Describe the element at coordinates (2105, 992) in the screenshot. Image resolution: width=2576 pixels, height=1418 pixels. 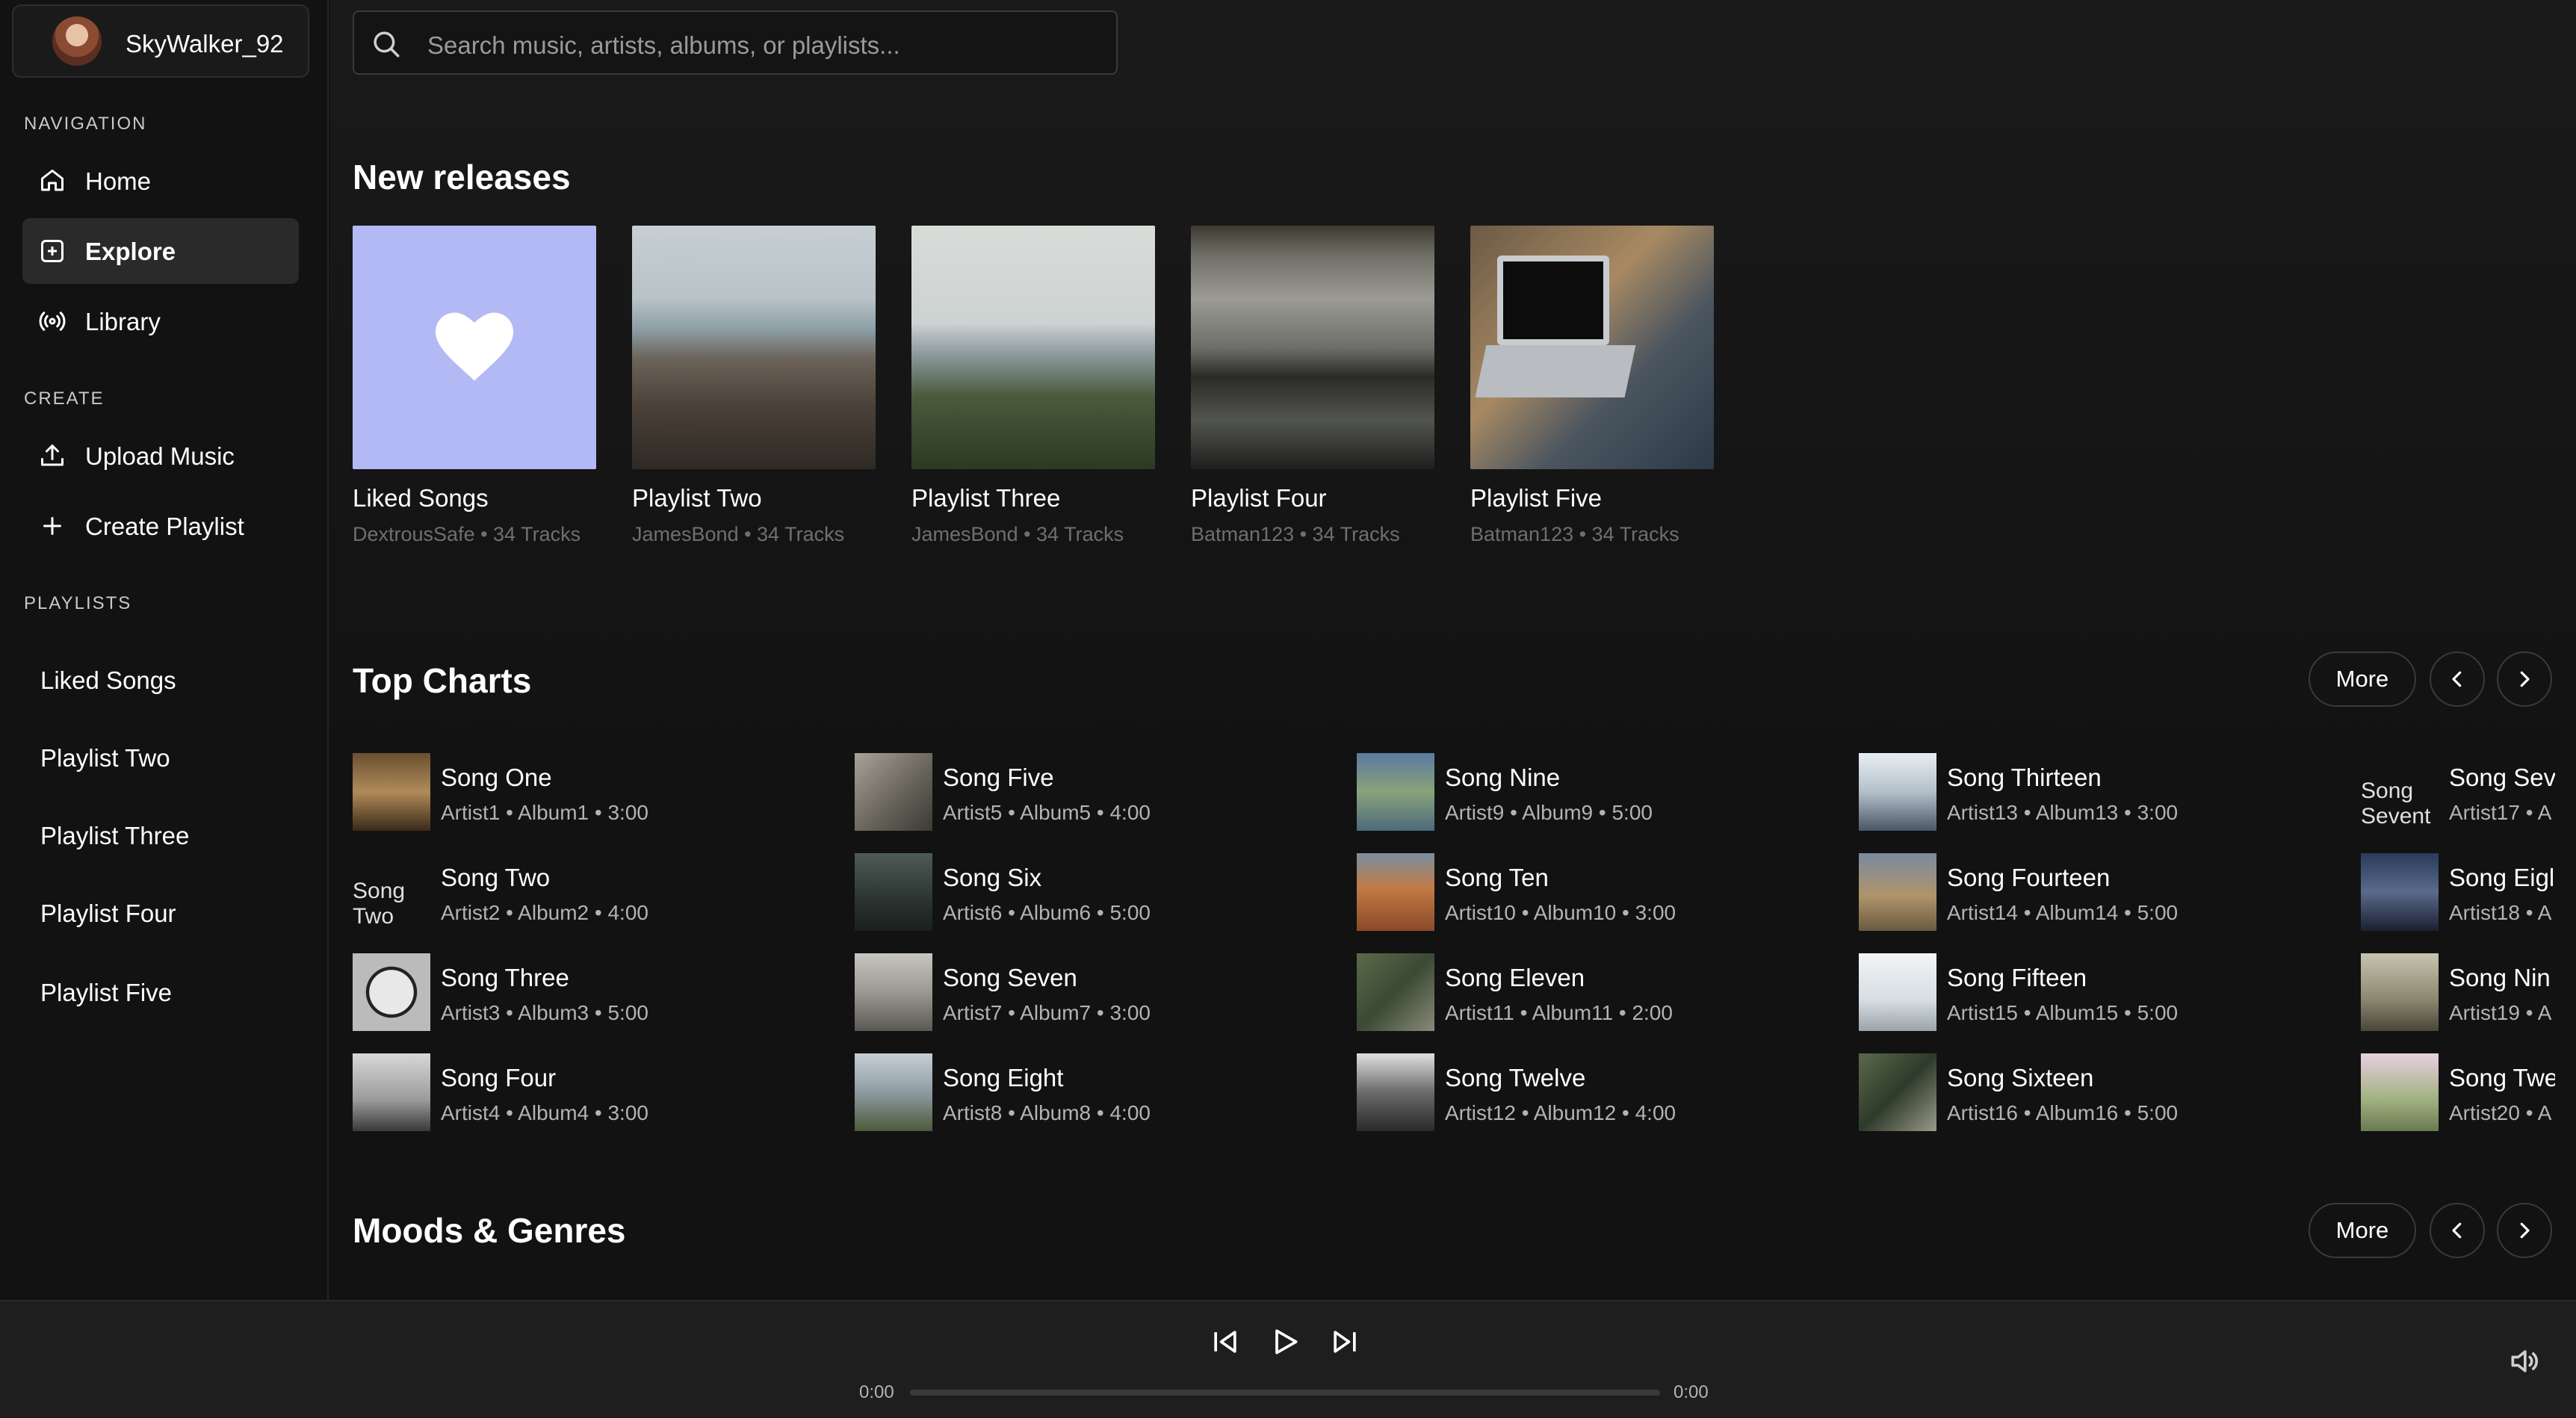
I see `song-item: Song Fifteen Artist15 • Album15 • 5:00` at that location.